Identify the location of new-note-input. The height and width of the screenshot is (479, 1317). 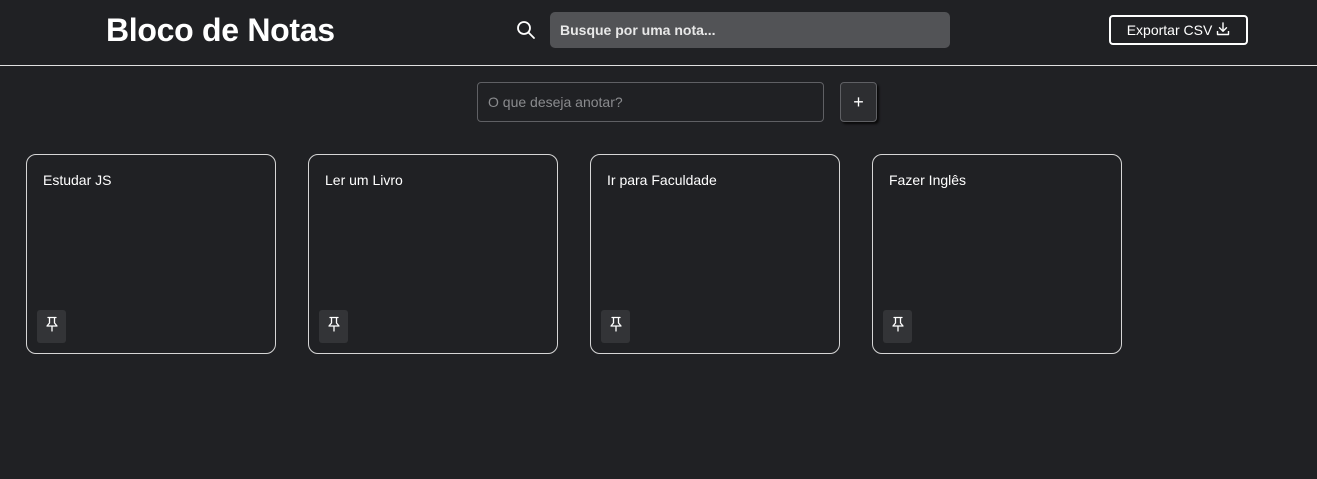
(650, 102).